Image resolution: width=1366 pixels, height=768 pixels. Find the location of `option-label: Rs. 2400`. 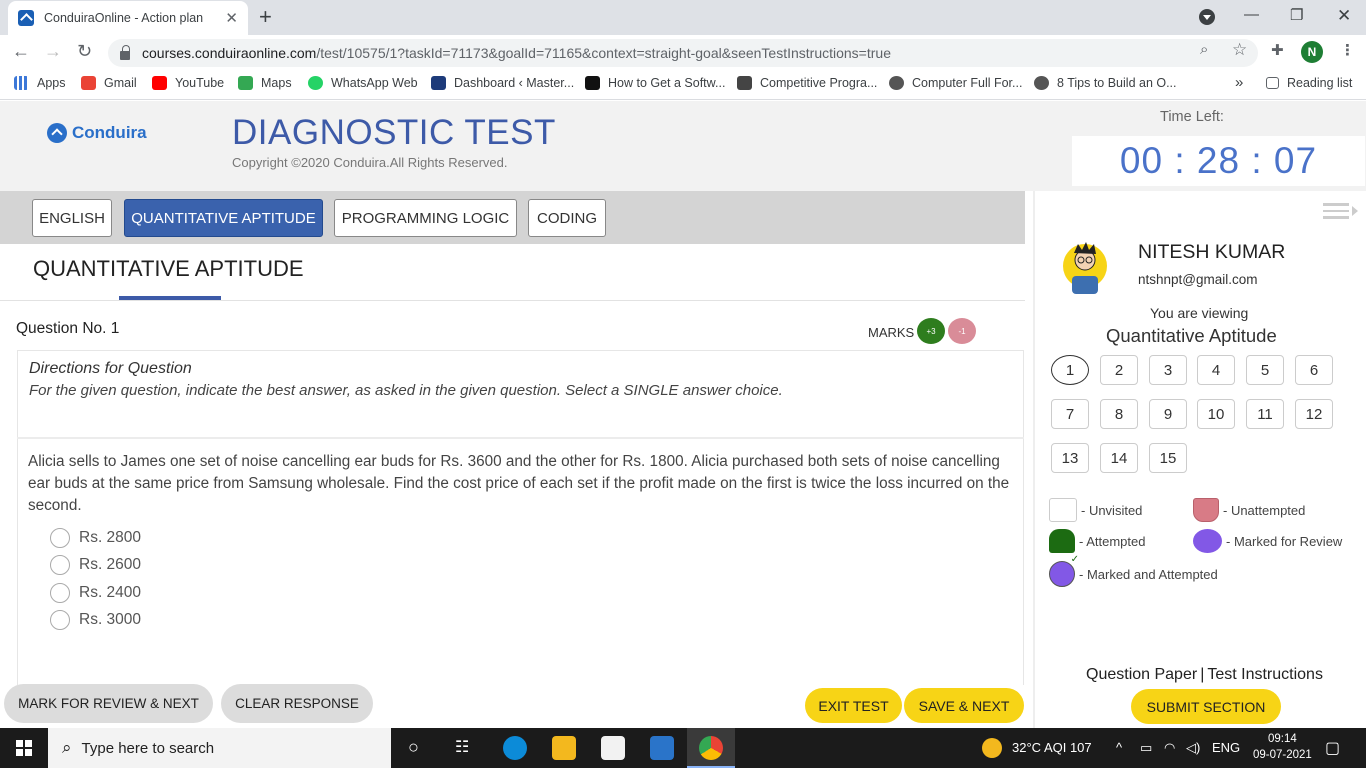

option-label: Rs. 2400 is located at coordinates (110, 592).